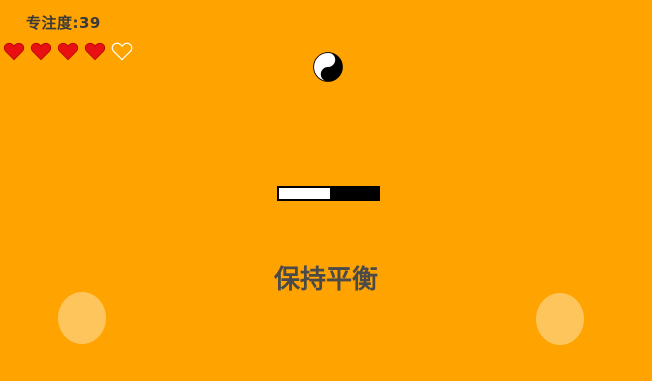 The width and height of the screenshot is (652, 381). I want to click on instruction-text: 保持平衡, so click(325, 280).